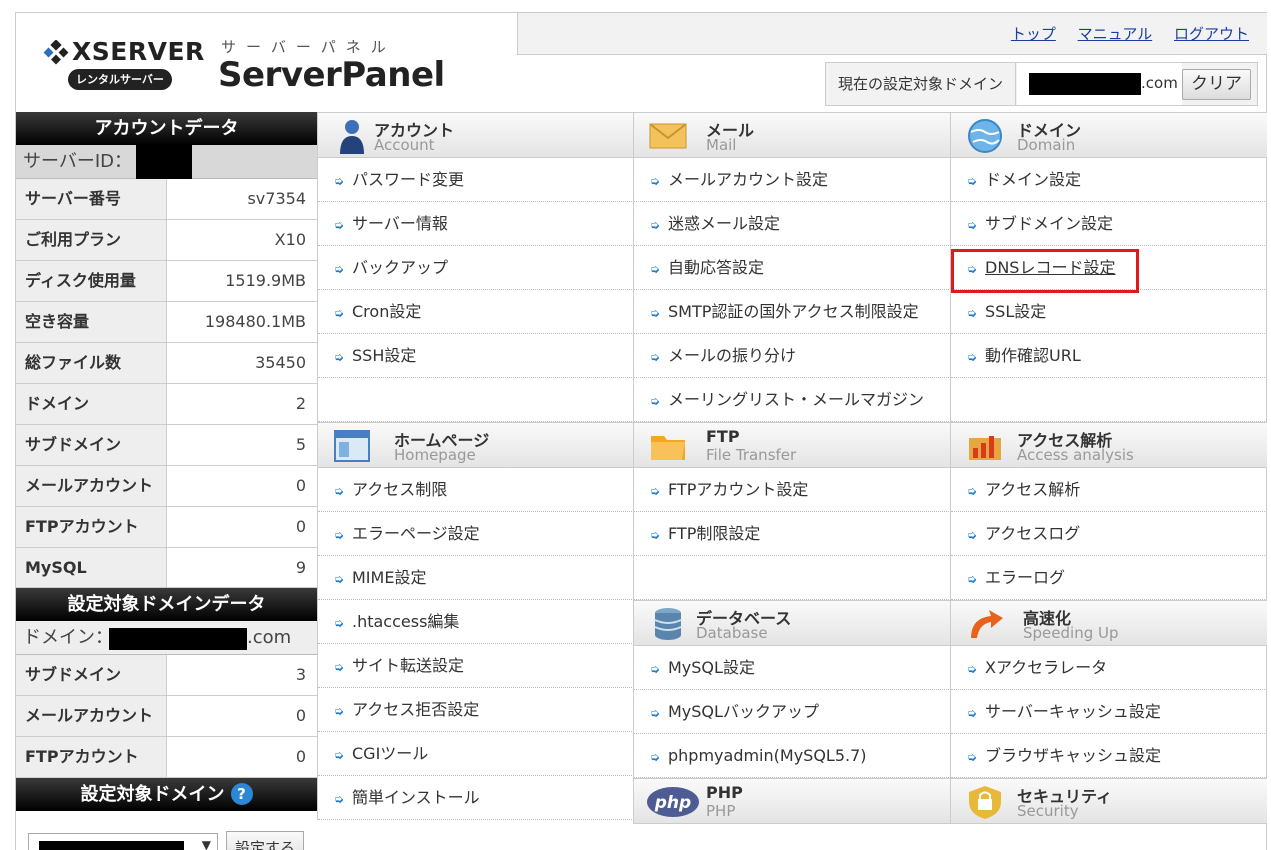 The height and width of the screenshot is (850, 1271). I want to click on stat-value: 9, so click(300, 567).